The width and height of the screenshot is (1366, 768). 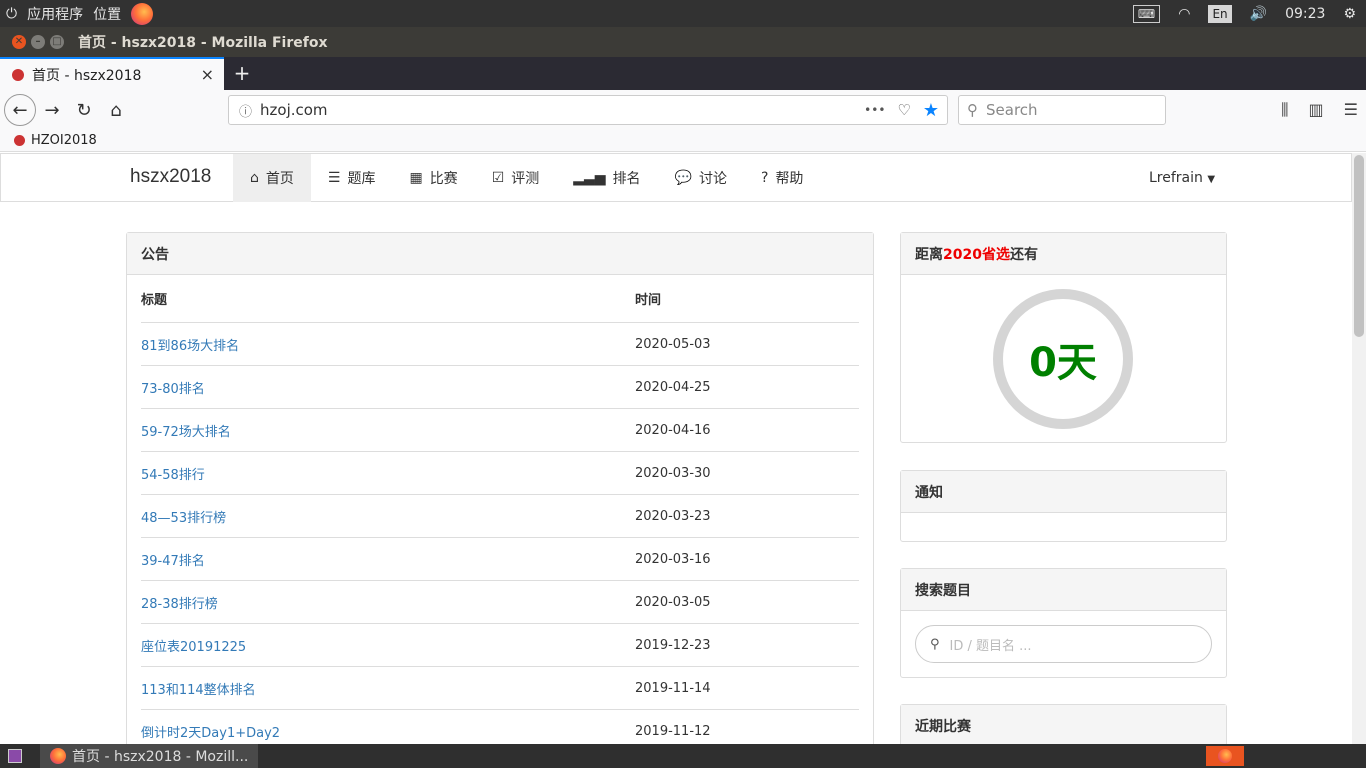 What do you see at coordinates (294, 110) in the screenshot?
I see `url-text: hzoj.com` at bounding box center [294, 110].